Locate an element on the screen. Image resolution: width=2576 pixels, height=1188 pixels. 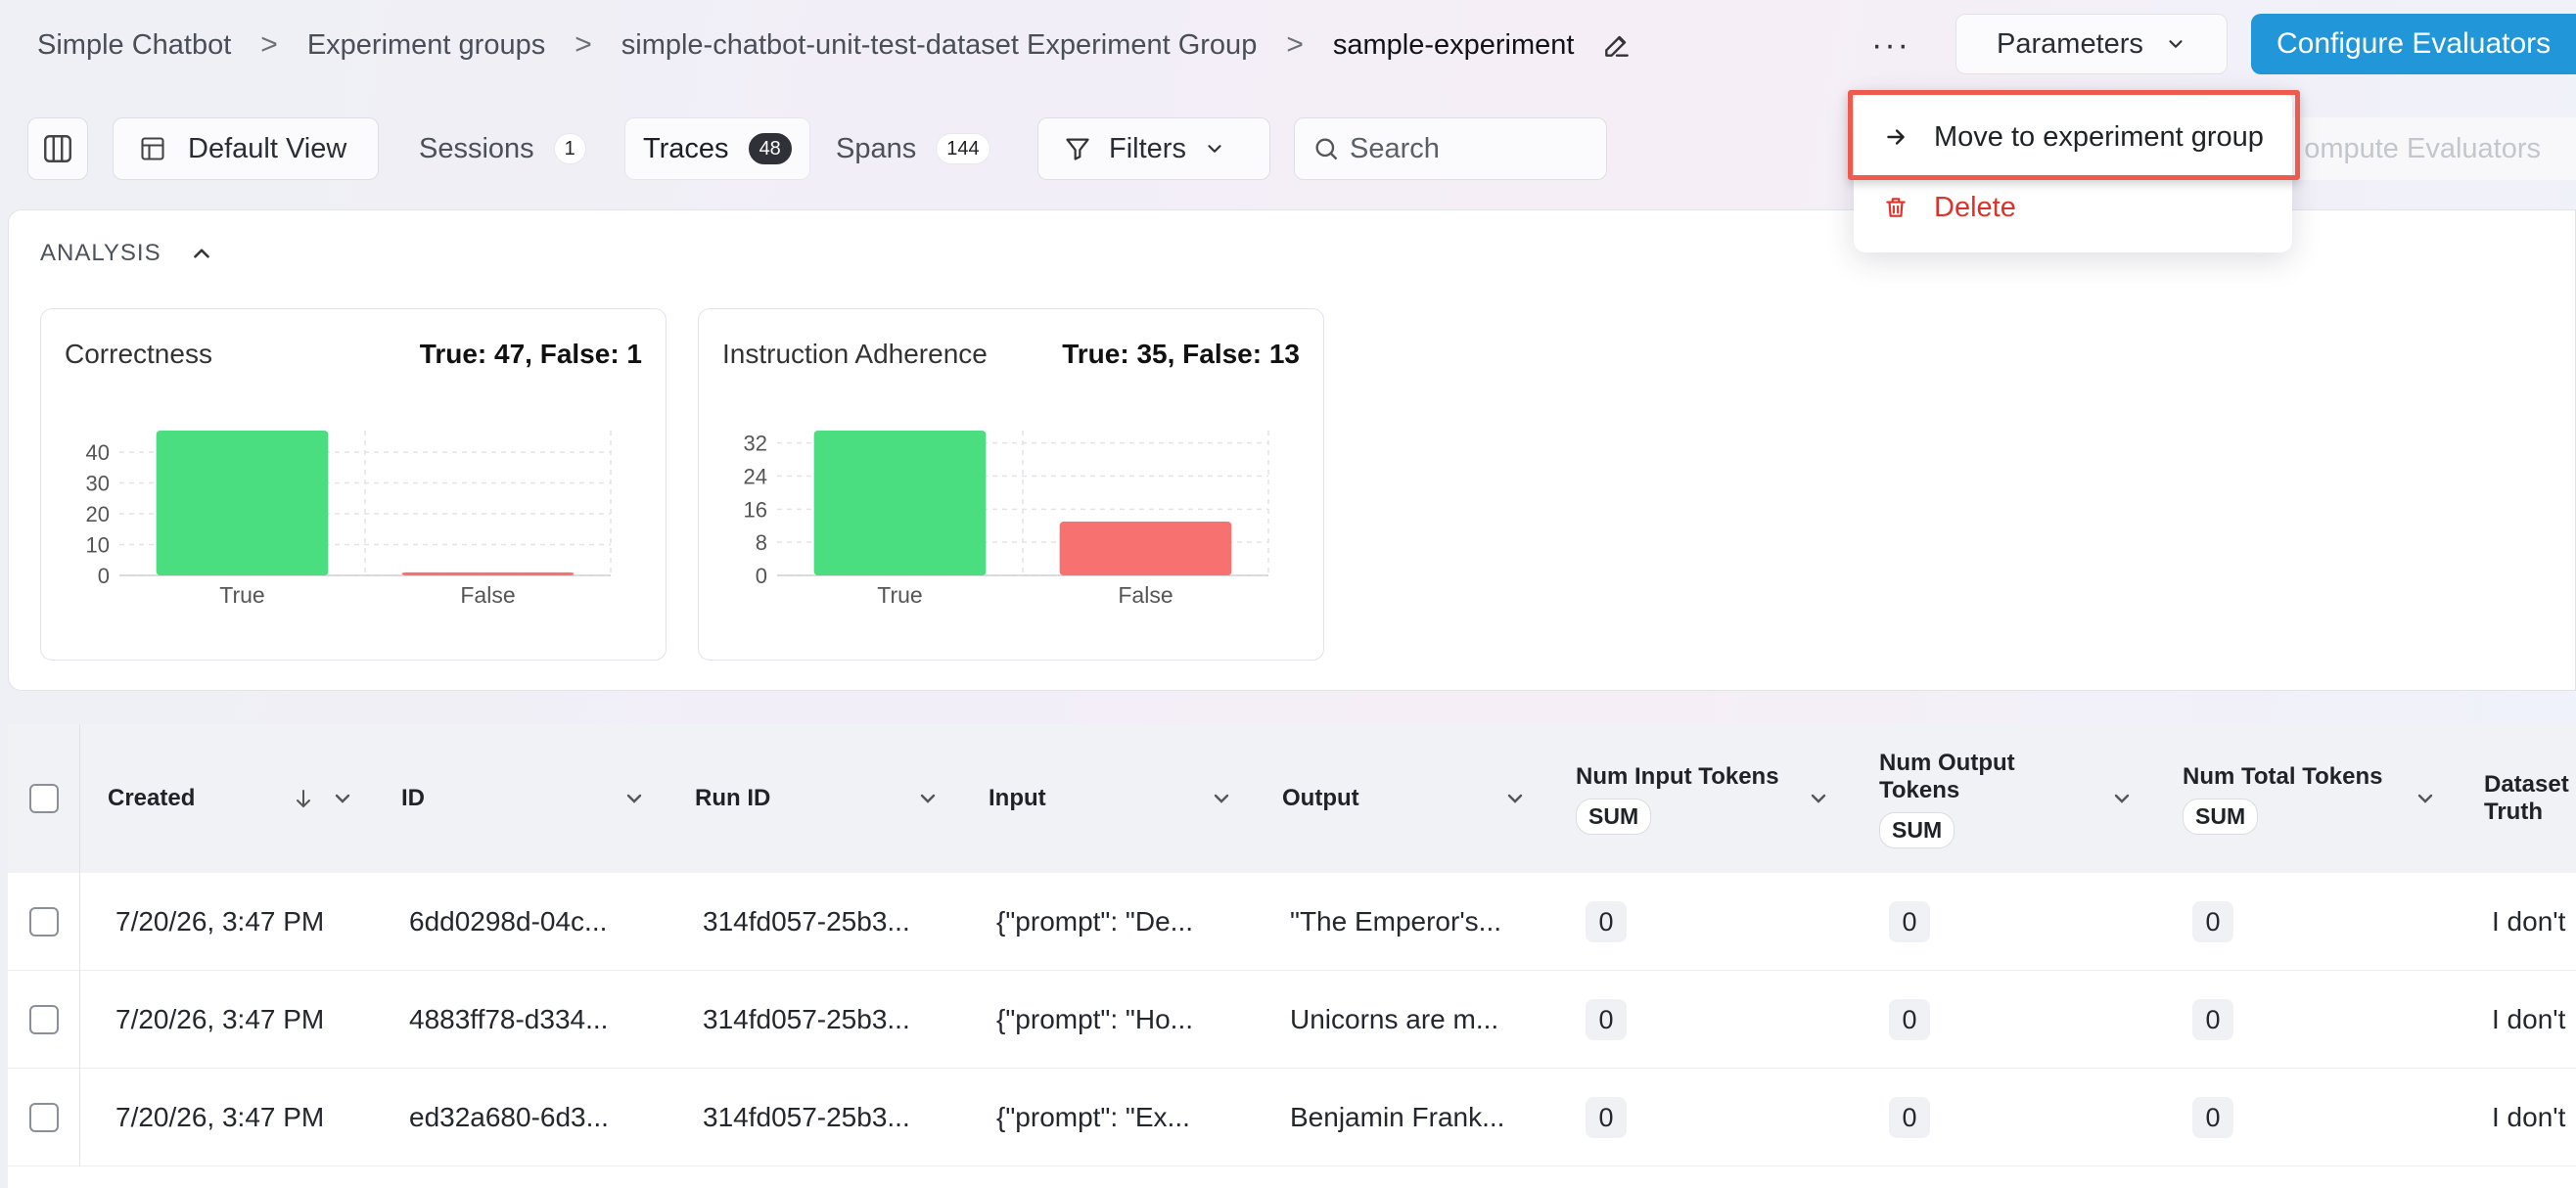
column-label: Dataset Truth is located at coordinates (2526, 798).